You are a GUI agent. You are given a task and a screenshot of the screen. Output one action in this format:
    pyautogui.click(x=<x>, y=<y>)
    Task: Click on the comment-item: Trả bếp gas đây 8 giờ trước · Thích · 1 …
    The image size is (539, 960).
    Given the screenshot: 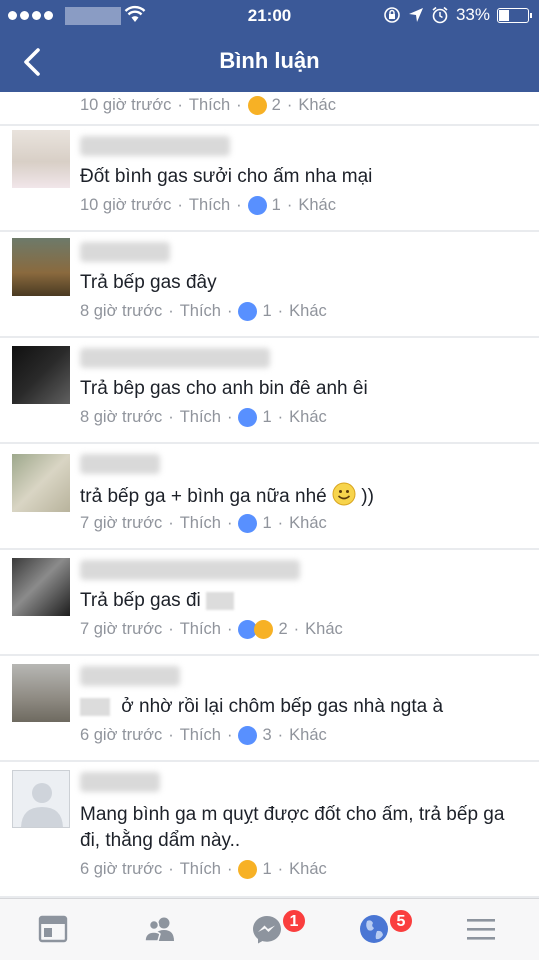 What is the action you would take?
    pyautogui.click(x=269, y=284)
    